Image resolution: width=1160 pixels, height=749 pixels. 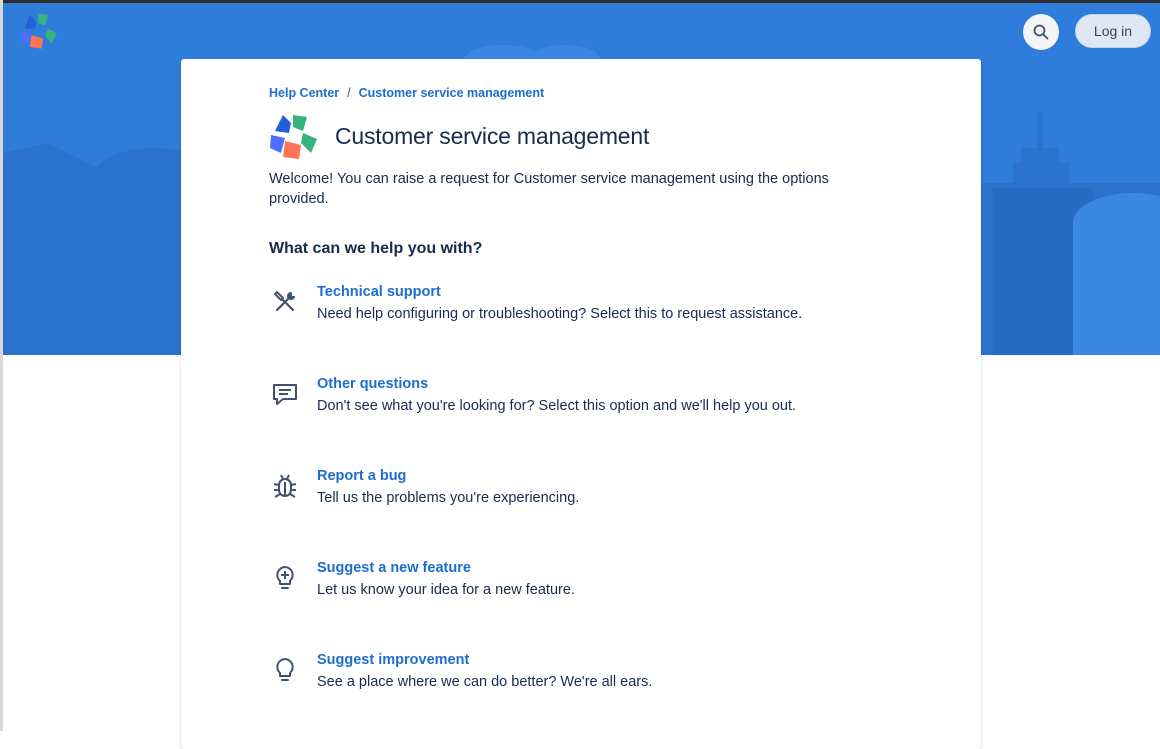 I want to click on lightbulb-plus-icon, so click(x=285, y=577).